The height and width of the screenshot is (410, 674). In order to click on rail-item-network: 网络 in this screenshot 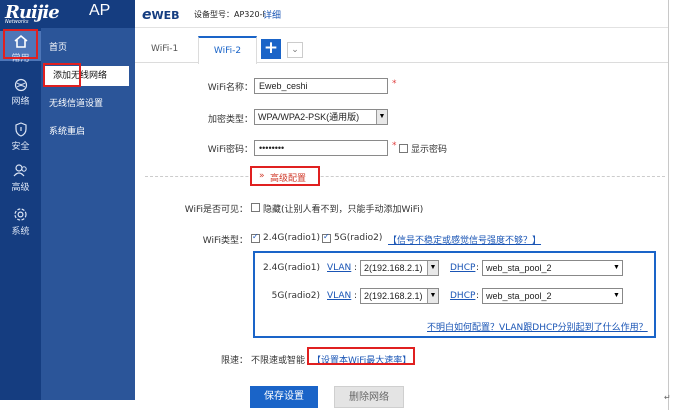, I will do `click(20, 92)`.